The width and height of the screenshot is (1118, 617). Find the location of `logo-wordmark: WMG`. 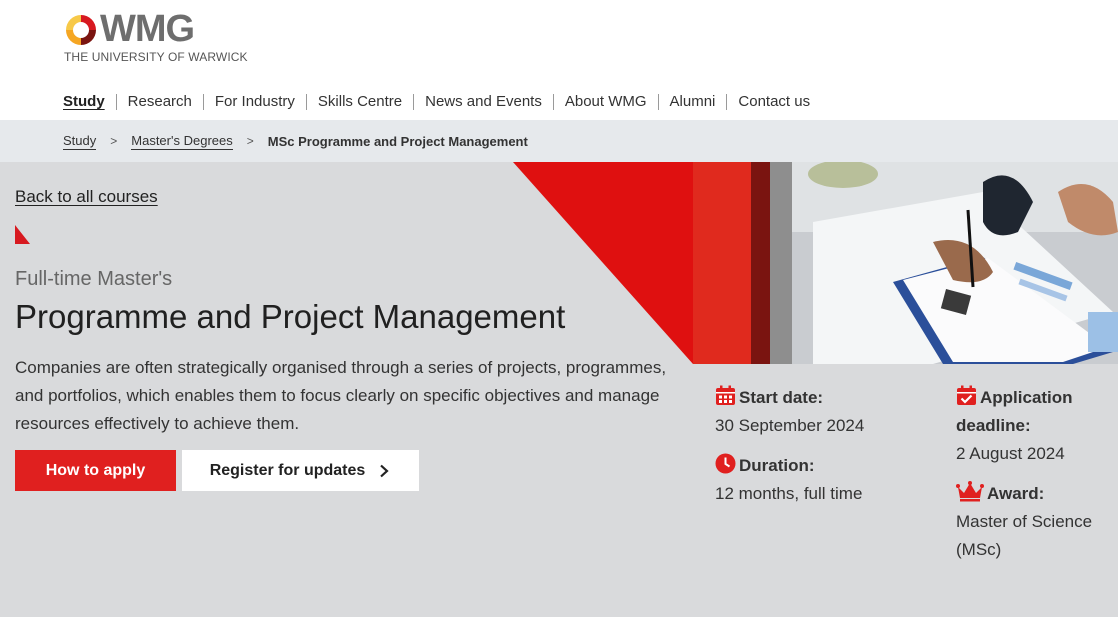

logo-wordmark: WMG is located at coordinates (147, 29).